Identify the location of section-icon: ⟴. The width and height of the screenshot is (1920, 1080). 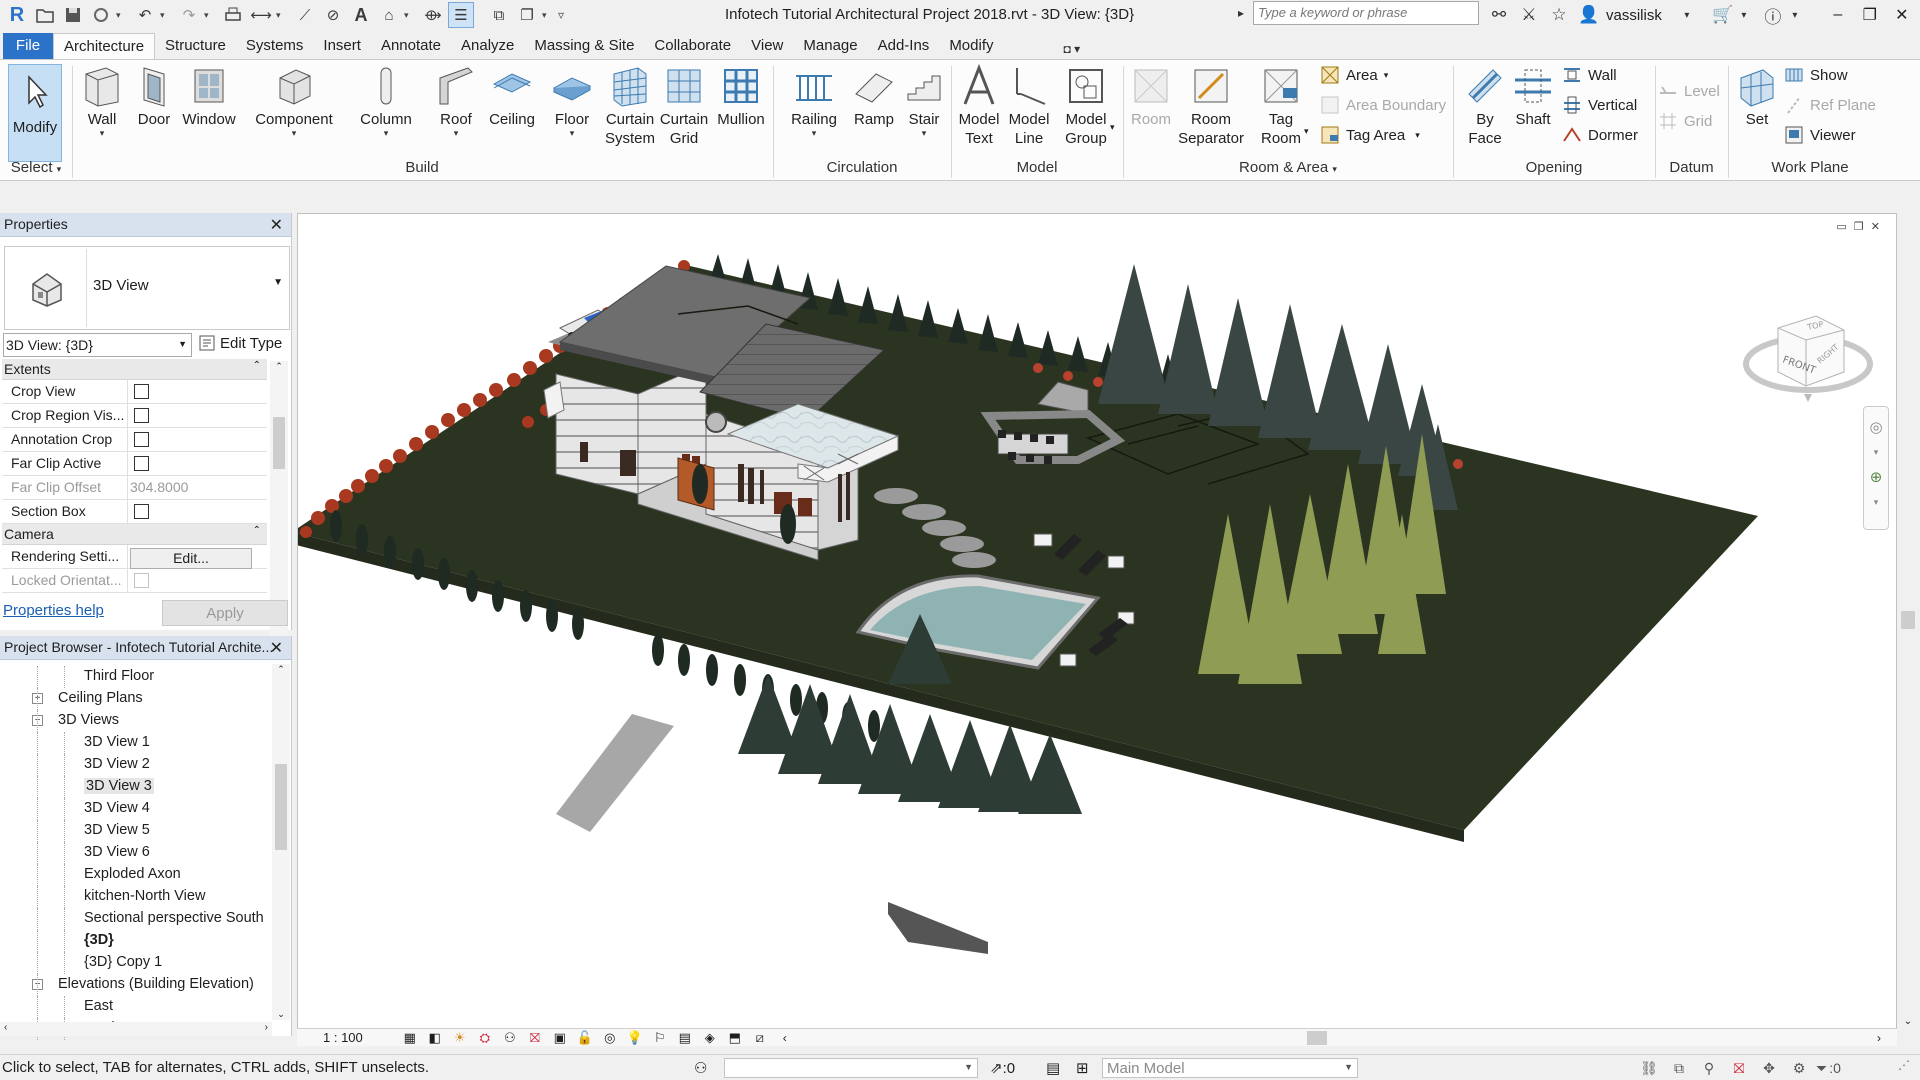
(433, 15).